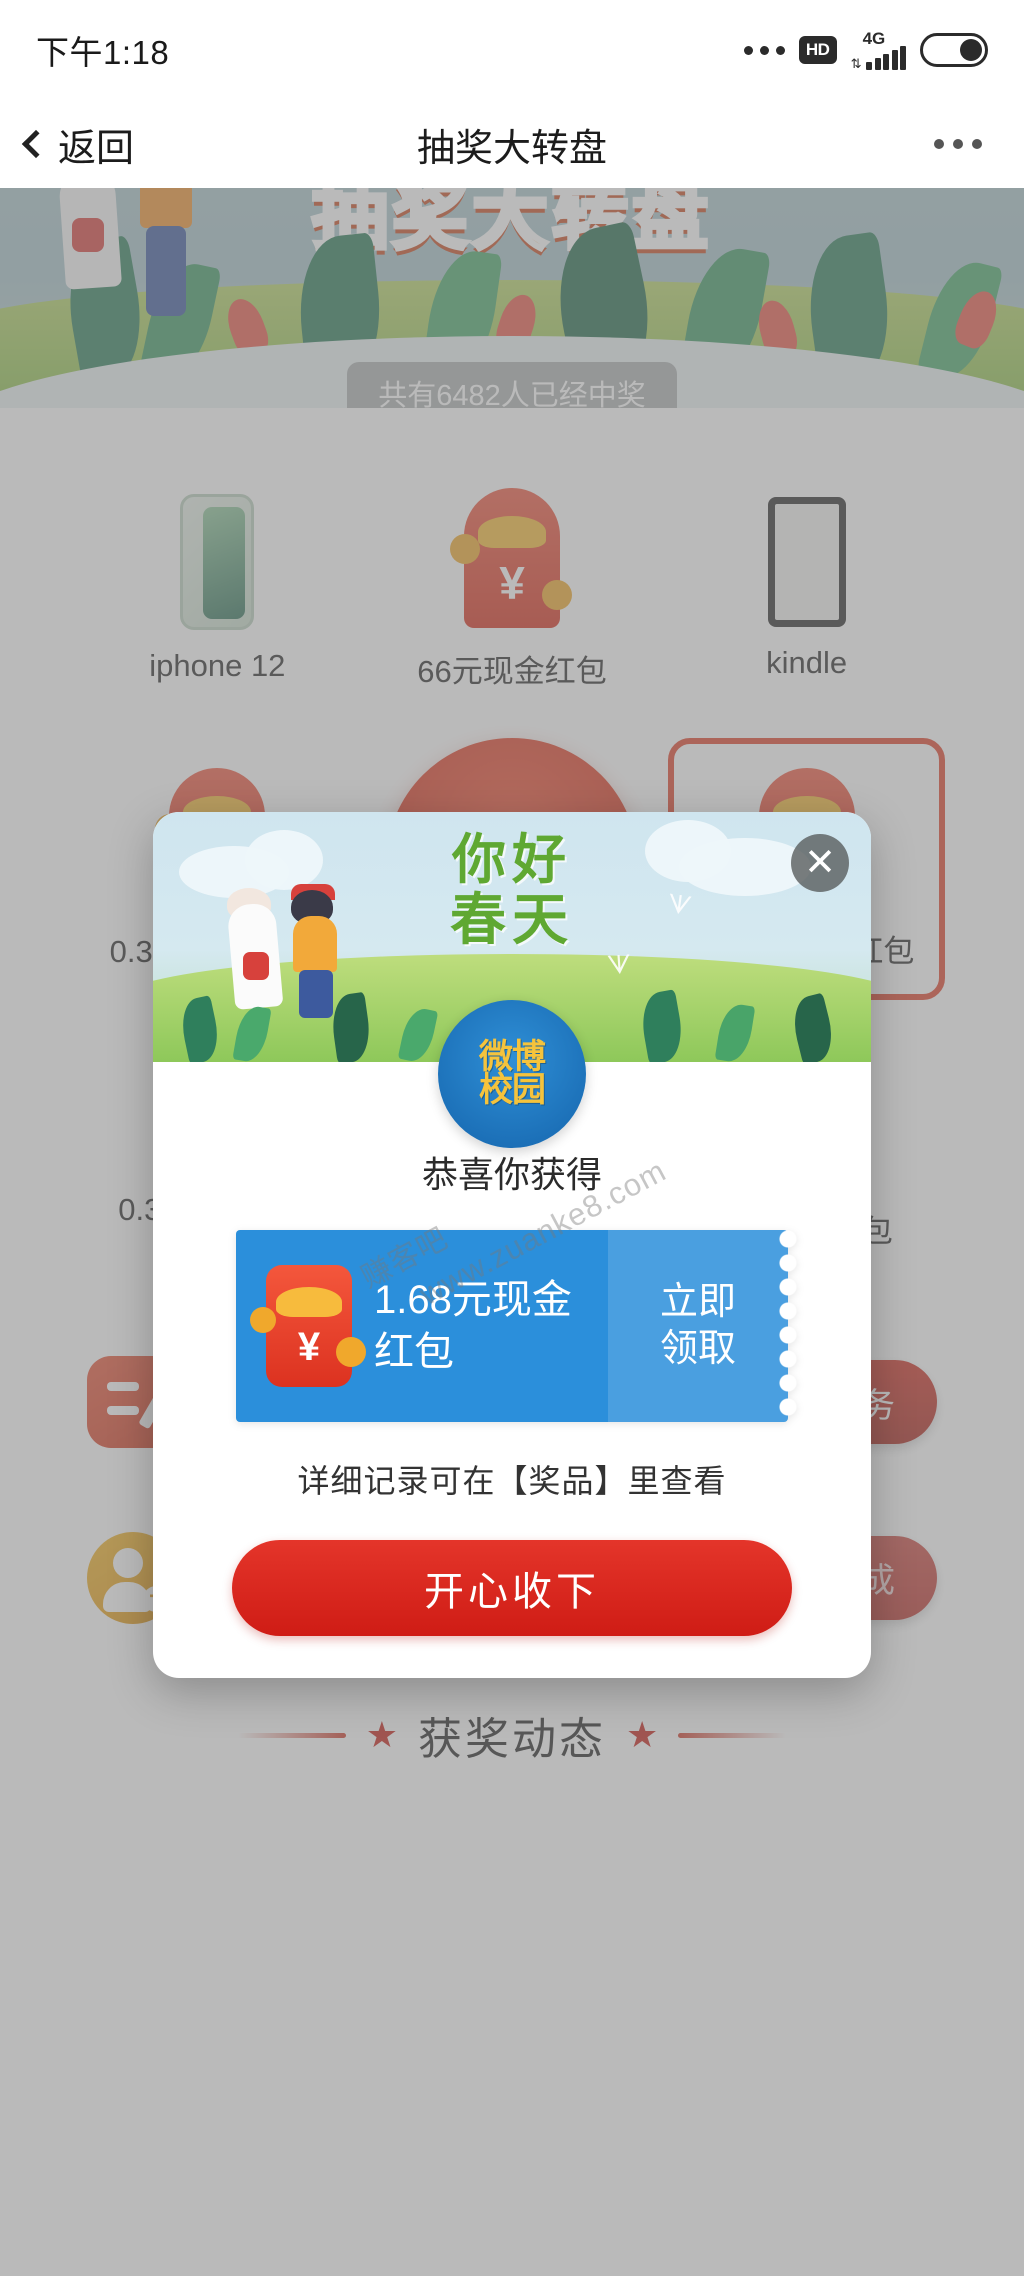 The width and height of the screenshot is (1024, 2276). Describe the element at coordinates (732, 1735) in the screenshot. I see `divider-line-right` at that location.